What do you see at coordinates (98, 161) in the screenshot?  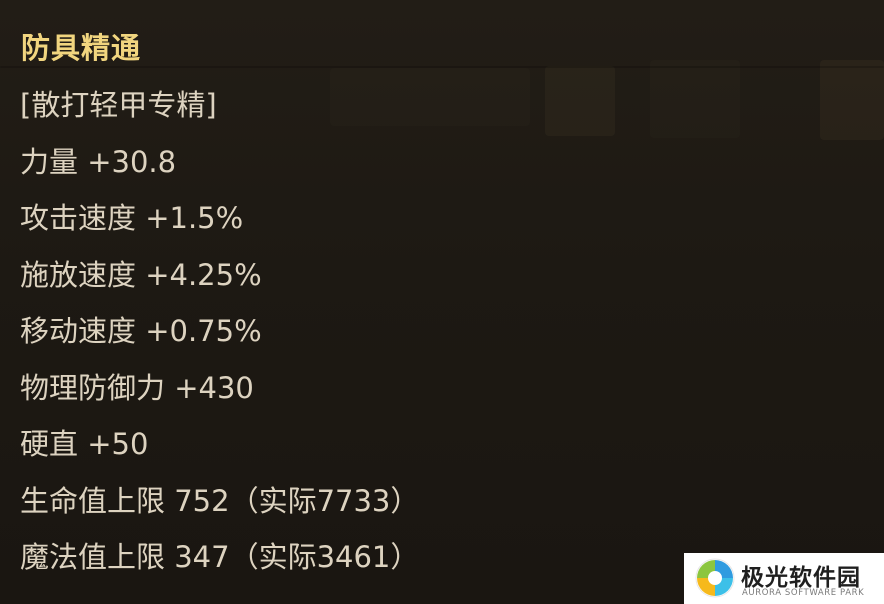 I see `stat-line-strength: 力量 +30.8` at bounding box center [98, 161].